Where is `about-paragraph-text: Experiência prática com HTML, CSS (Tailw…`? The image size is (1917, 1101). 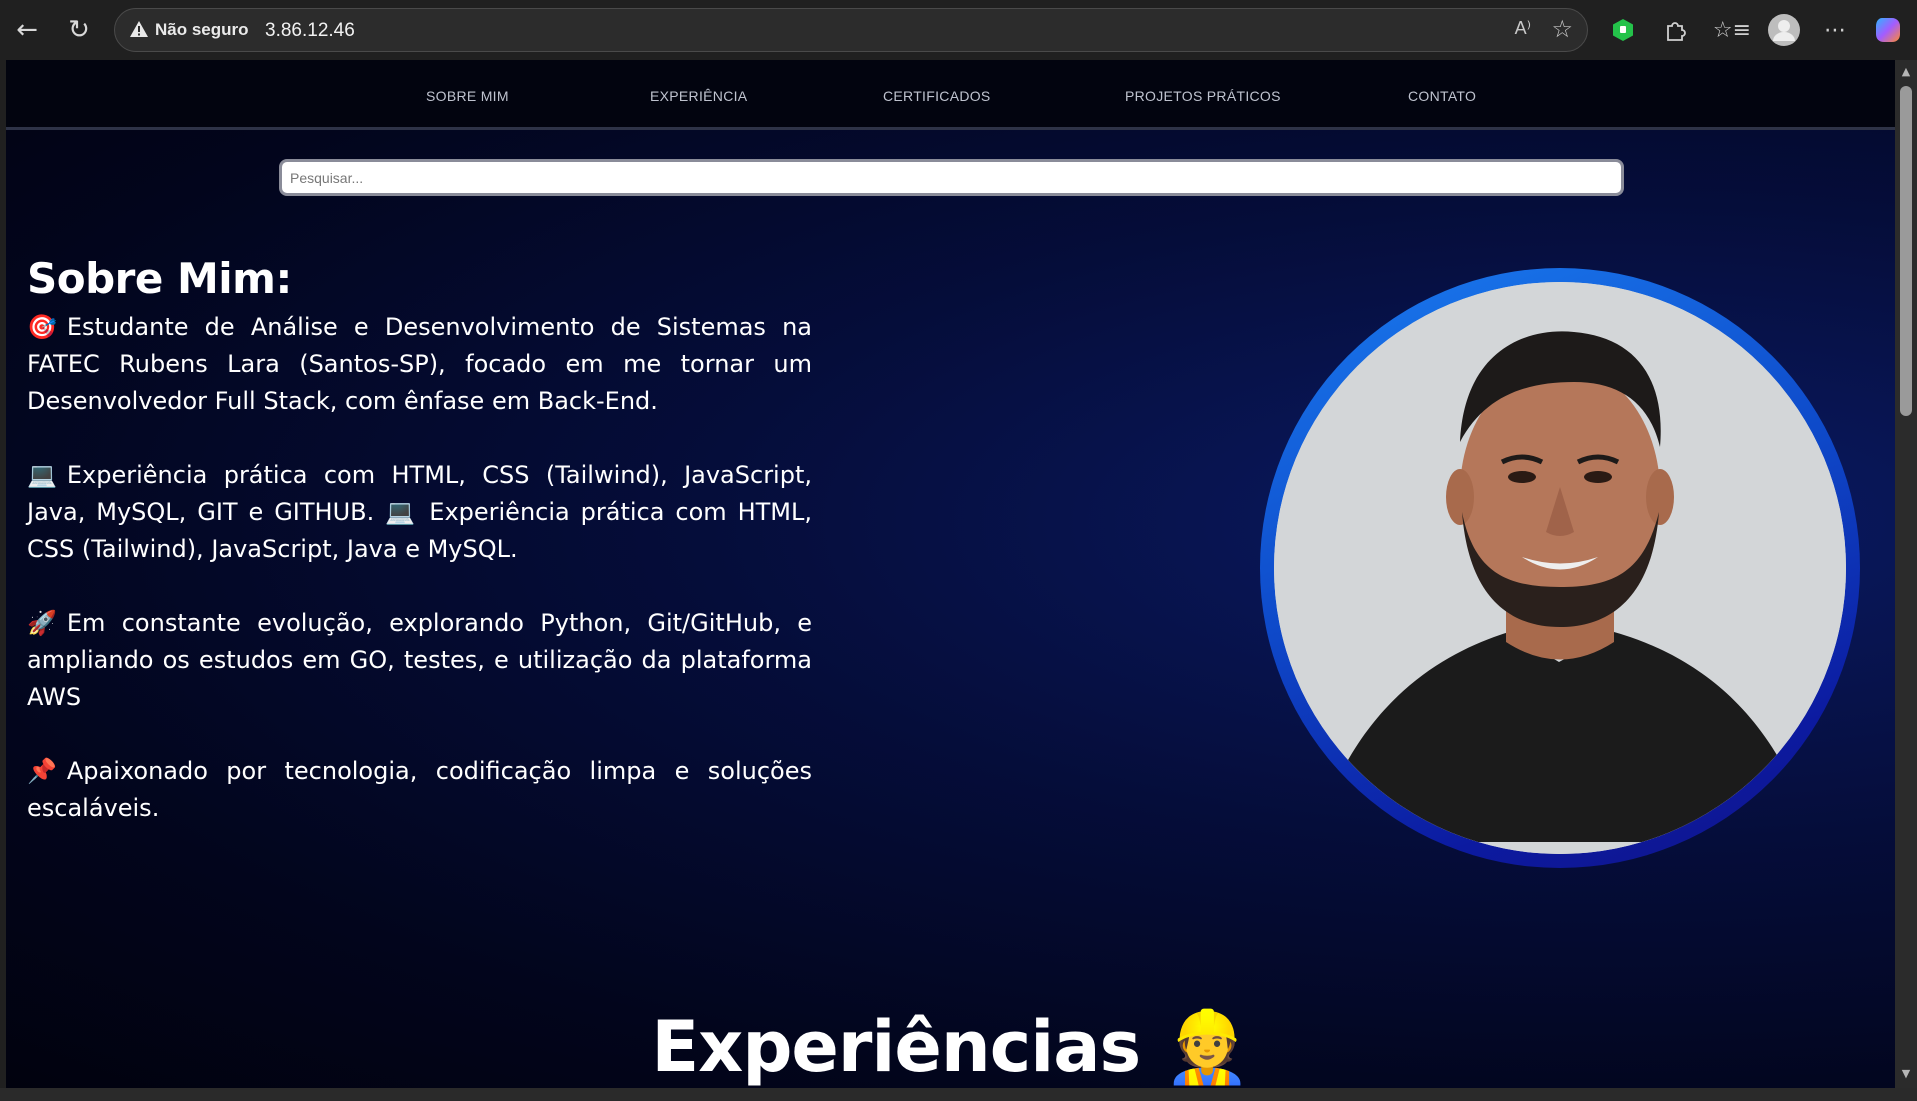 about-paragraph-text: Experiência prática com HTML, CSS (Tailw… is located at coordinates (419, 512).